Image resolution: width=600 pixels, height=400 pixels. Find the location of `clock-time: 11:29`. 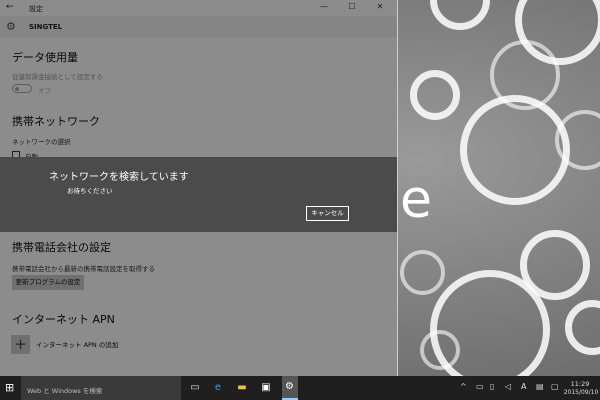

clock-time: 11:29 is located at coordinates (580, 384).